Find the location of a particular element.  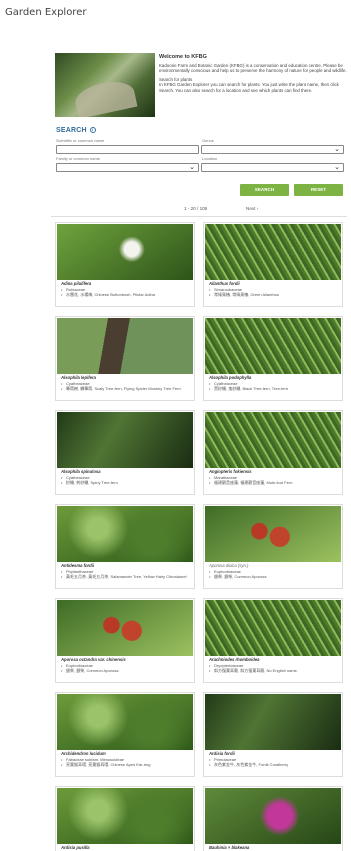

plant-scientific-name: Ardisia pusilla is located at coordinates (75, 847).